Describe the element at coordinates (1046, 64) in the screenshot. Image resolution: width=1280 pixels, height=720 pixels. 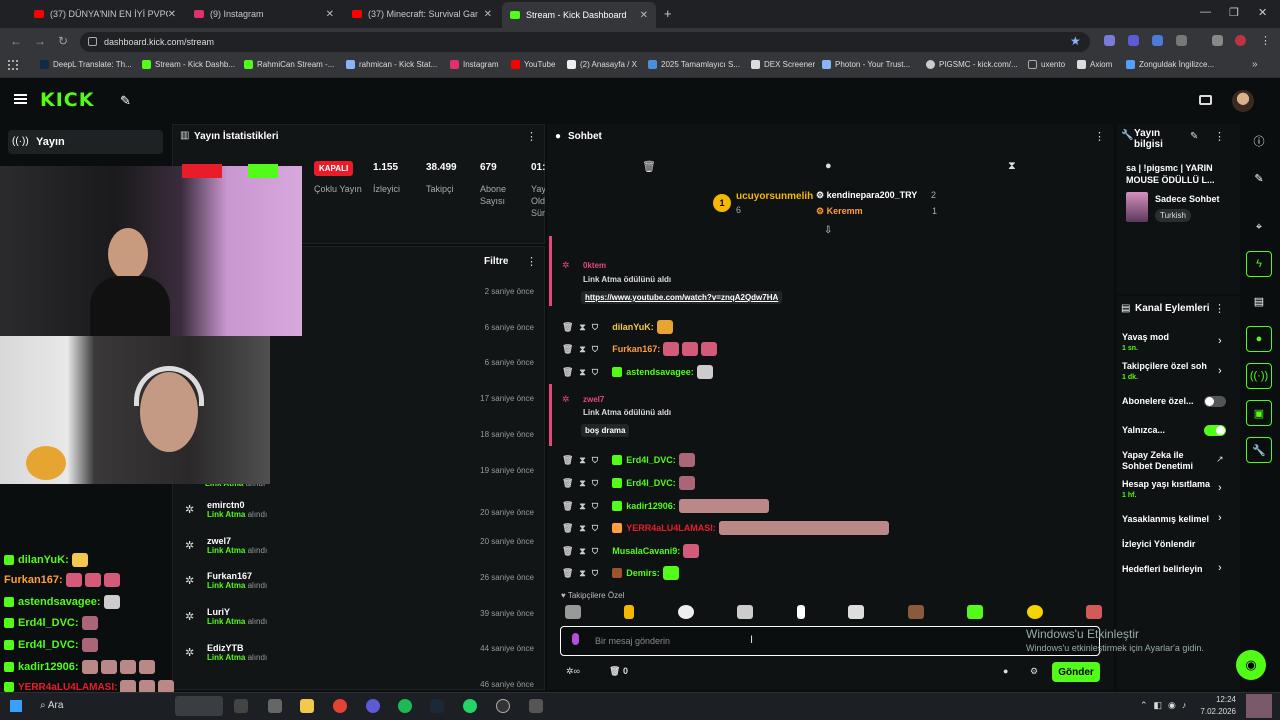
I see `bookmark-uxento: uxento` at that location.